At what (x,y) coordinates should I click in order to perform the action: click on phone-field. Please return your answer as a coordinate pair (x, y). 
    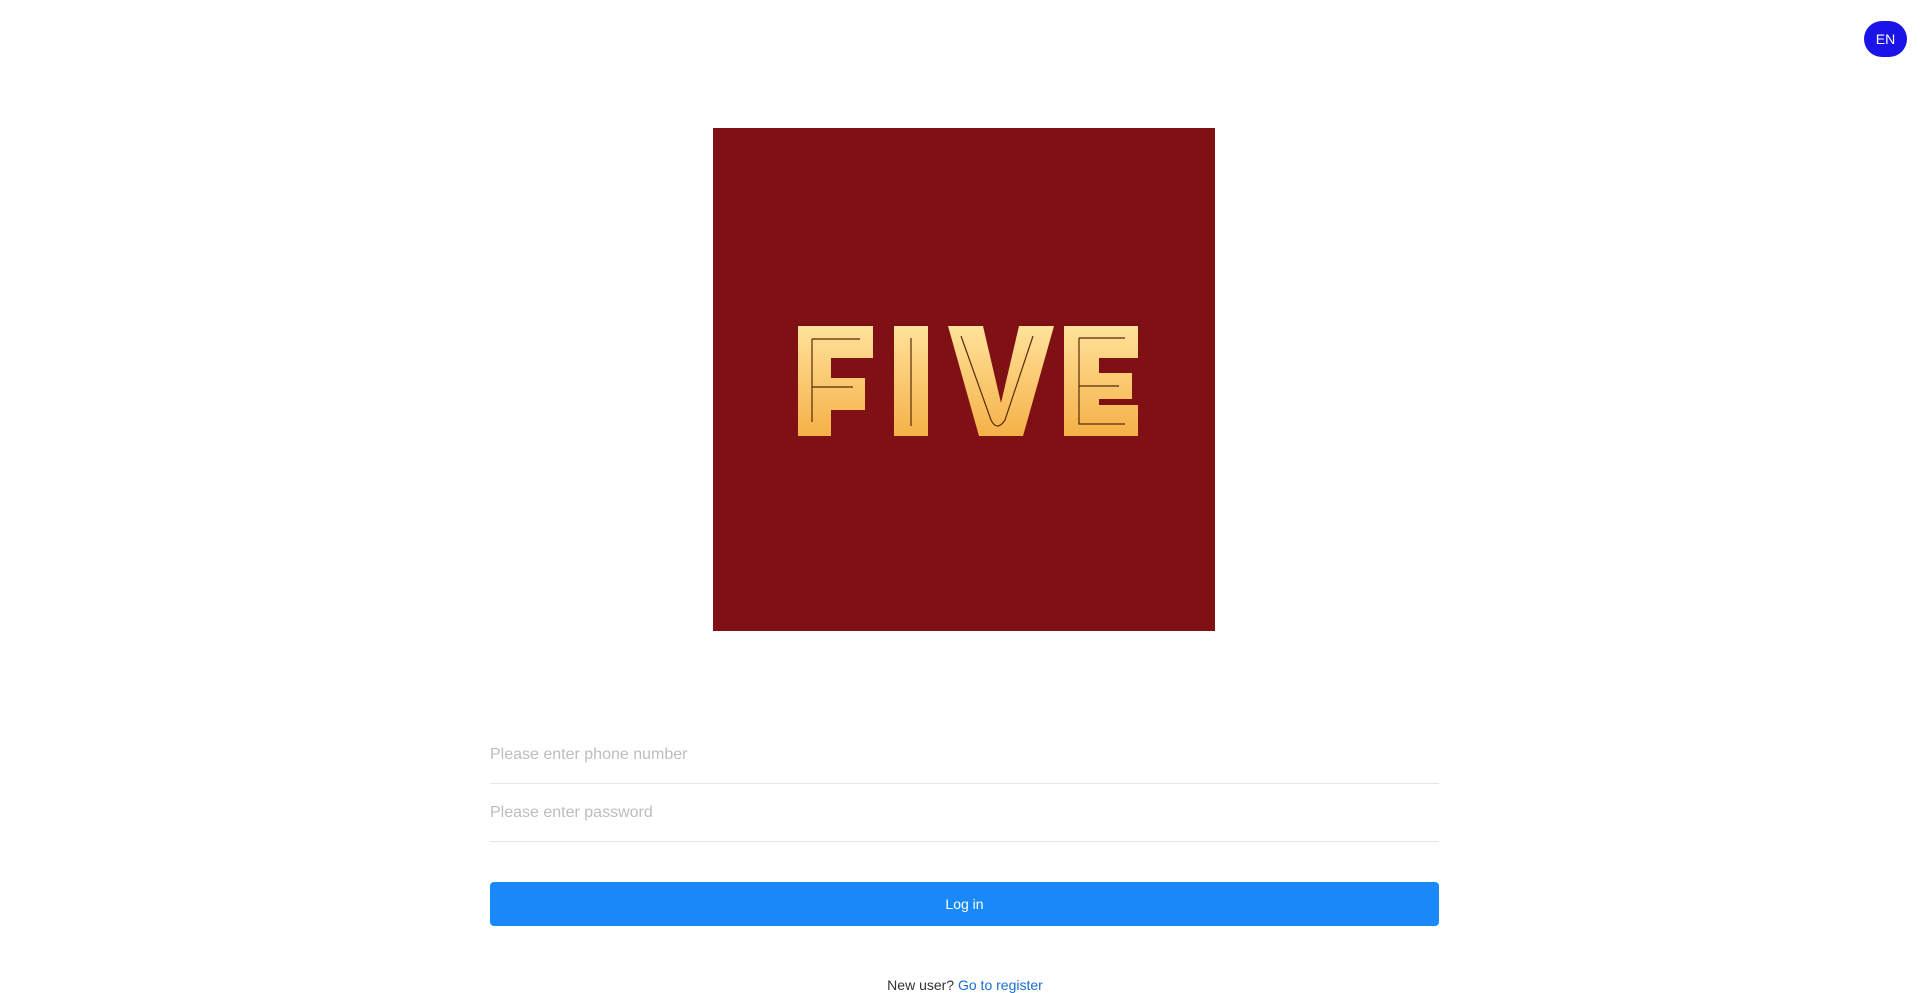
    Looking at the image, I should click on (964, 755).